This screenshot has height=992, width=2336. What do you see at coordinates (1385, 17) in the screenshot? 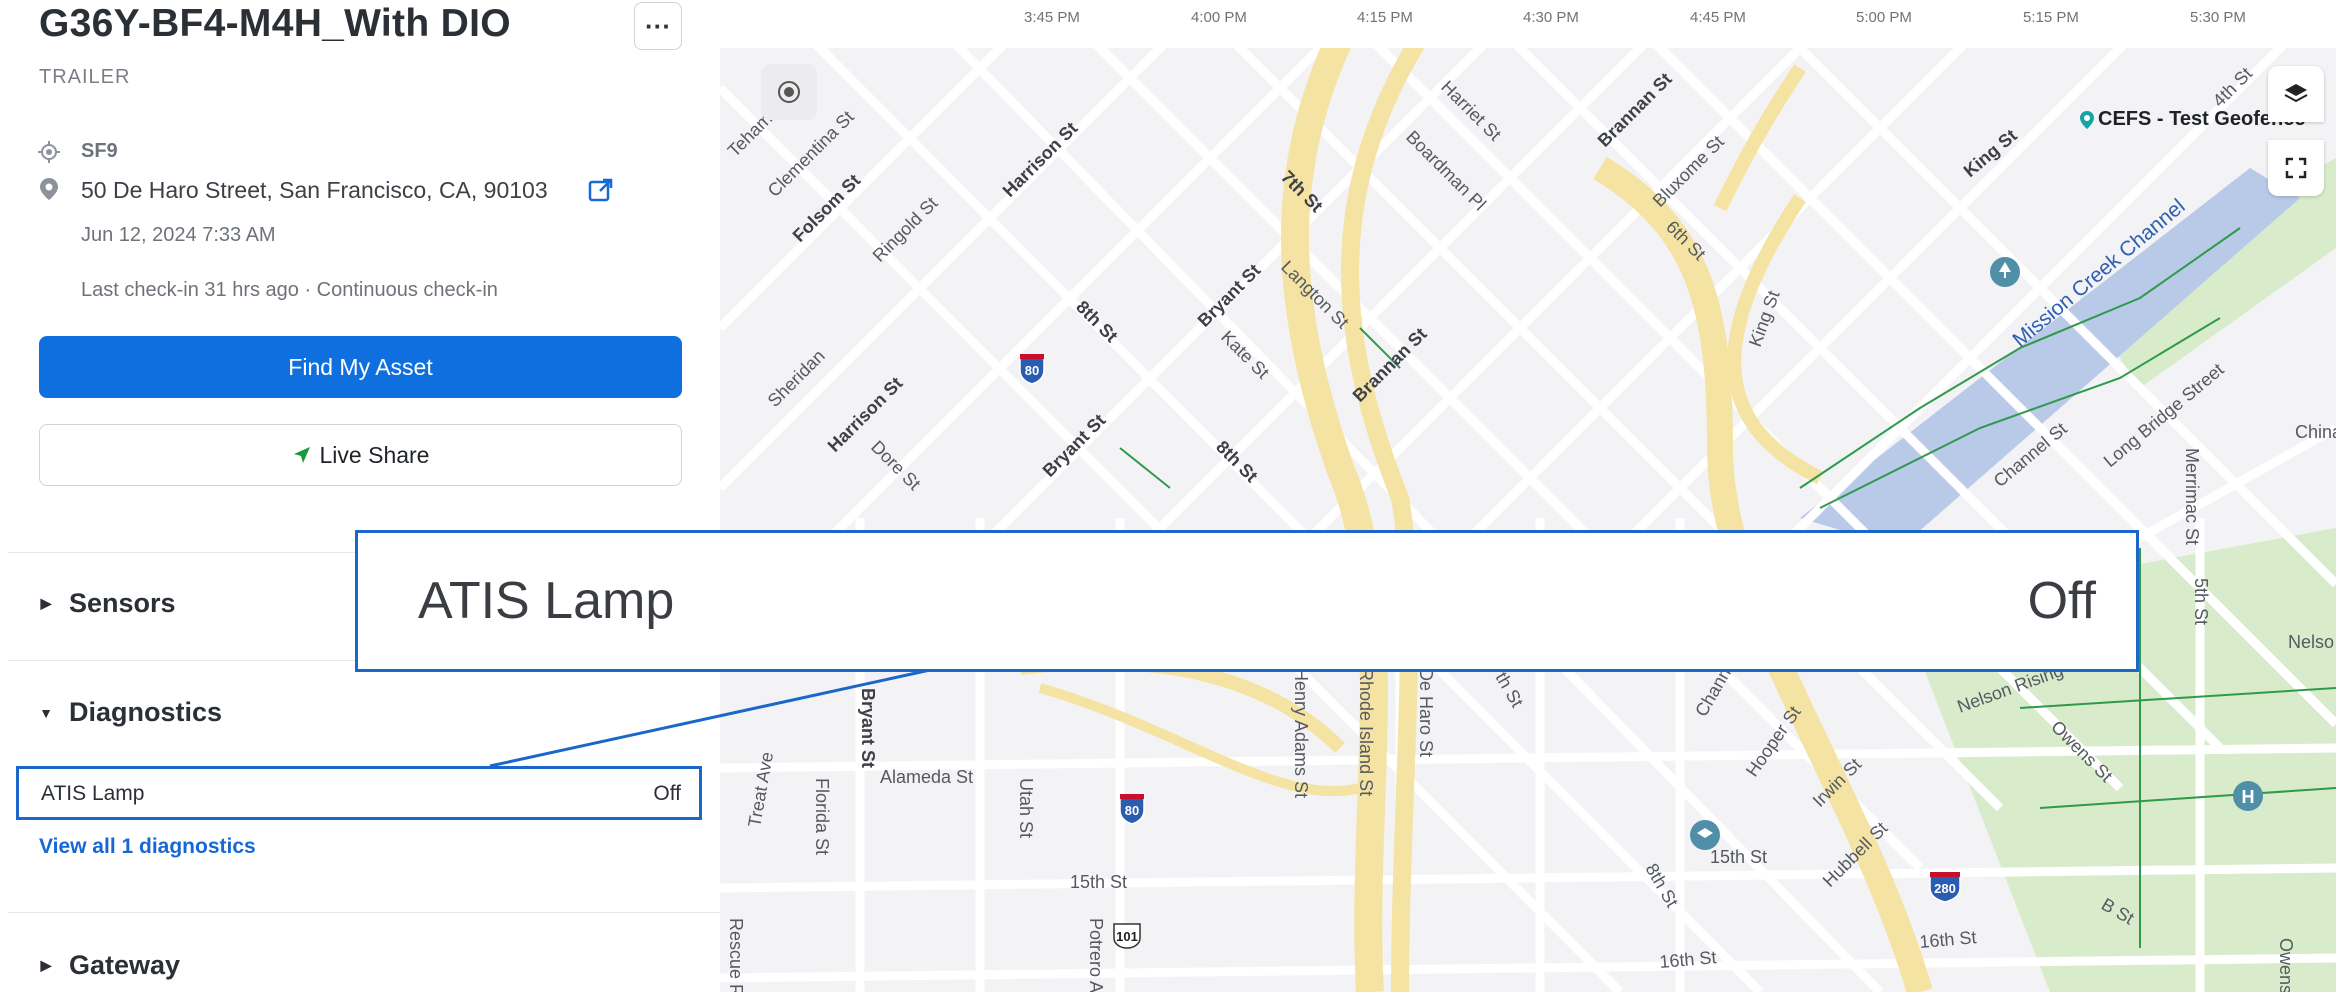
I see `timeline-tick: 4:15 PM` at bounding box center [1385, 17].